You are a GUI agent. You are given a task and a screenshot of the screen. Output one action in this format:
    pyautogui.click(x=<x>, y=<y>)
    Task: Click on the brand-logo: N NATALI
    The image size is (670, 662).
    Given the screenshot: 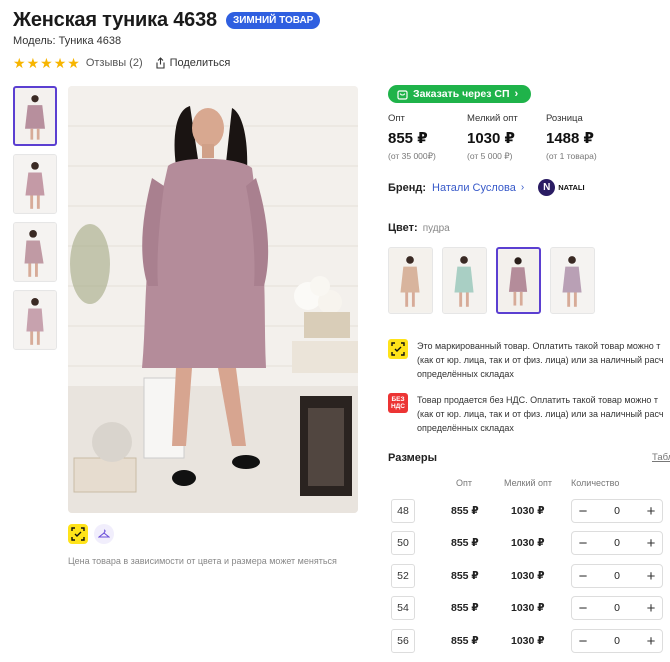 What is the action you would take?
    pyautogui.click(x=561, y=187)
    